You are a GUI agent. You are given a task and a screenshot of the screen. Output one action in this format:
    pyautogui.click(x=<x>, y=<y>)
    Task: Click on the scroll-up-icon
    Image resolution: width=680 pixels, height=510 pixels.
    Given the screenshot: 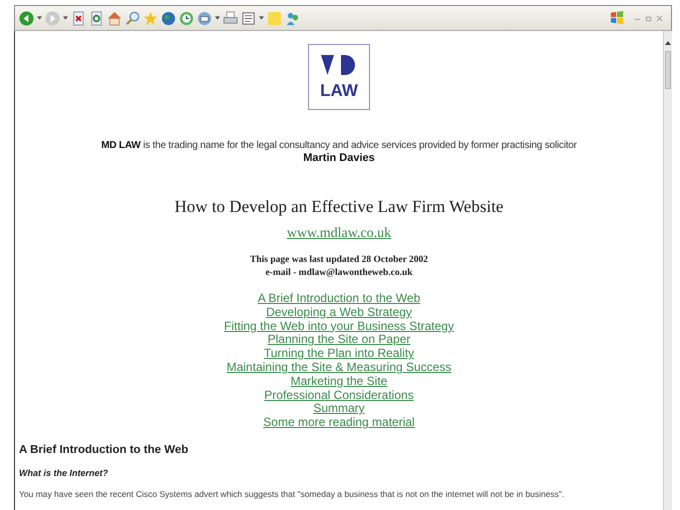 What is the action you would take?
    pyautogui.click(x=668, y=43)
    